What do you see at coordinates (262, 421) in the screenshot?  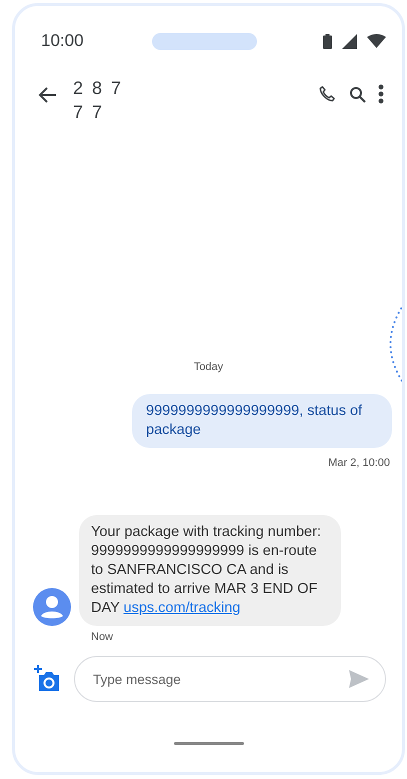 I see `sent-message-bubble: 9999999999999999999, status of package` at bounding box center [262, 421].